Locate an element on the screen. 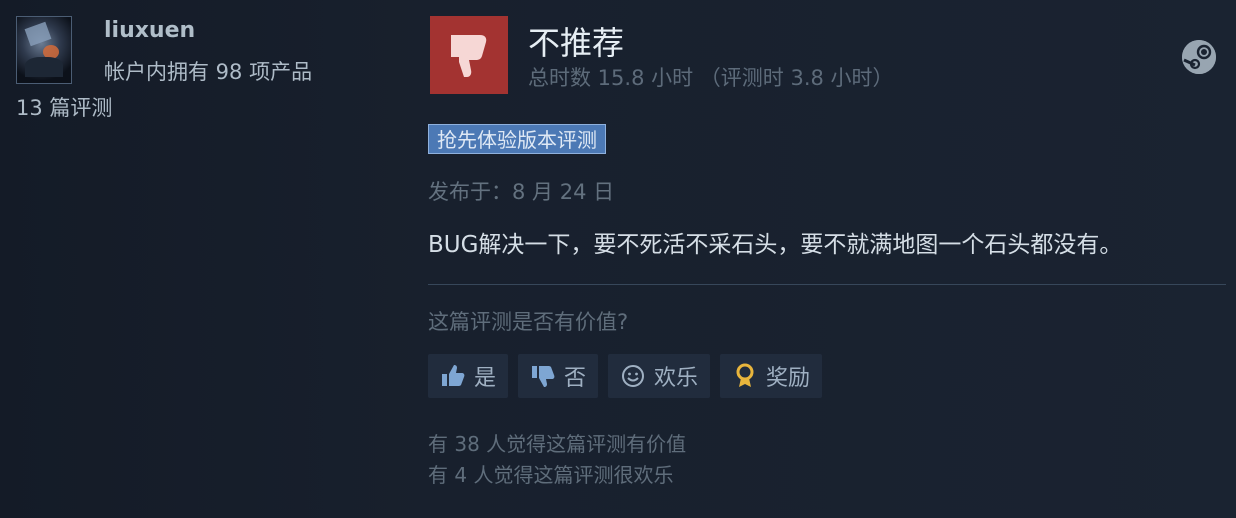 Image resolution: width=1236 pixels, height=518 pixels. vote-funny-button: 欢乐 is located at coordinates (659, 376).